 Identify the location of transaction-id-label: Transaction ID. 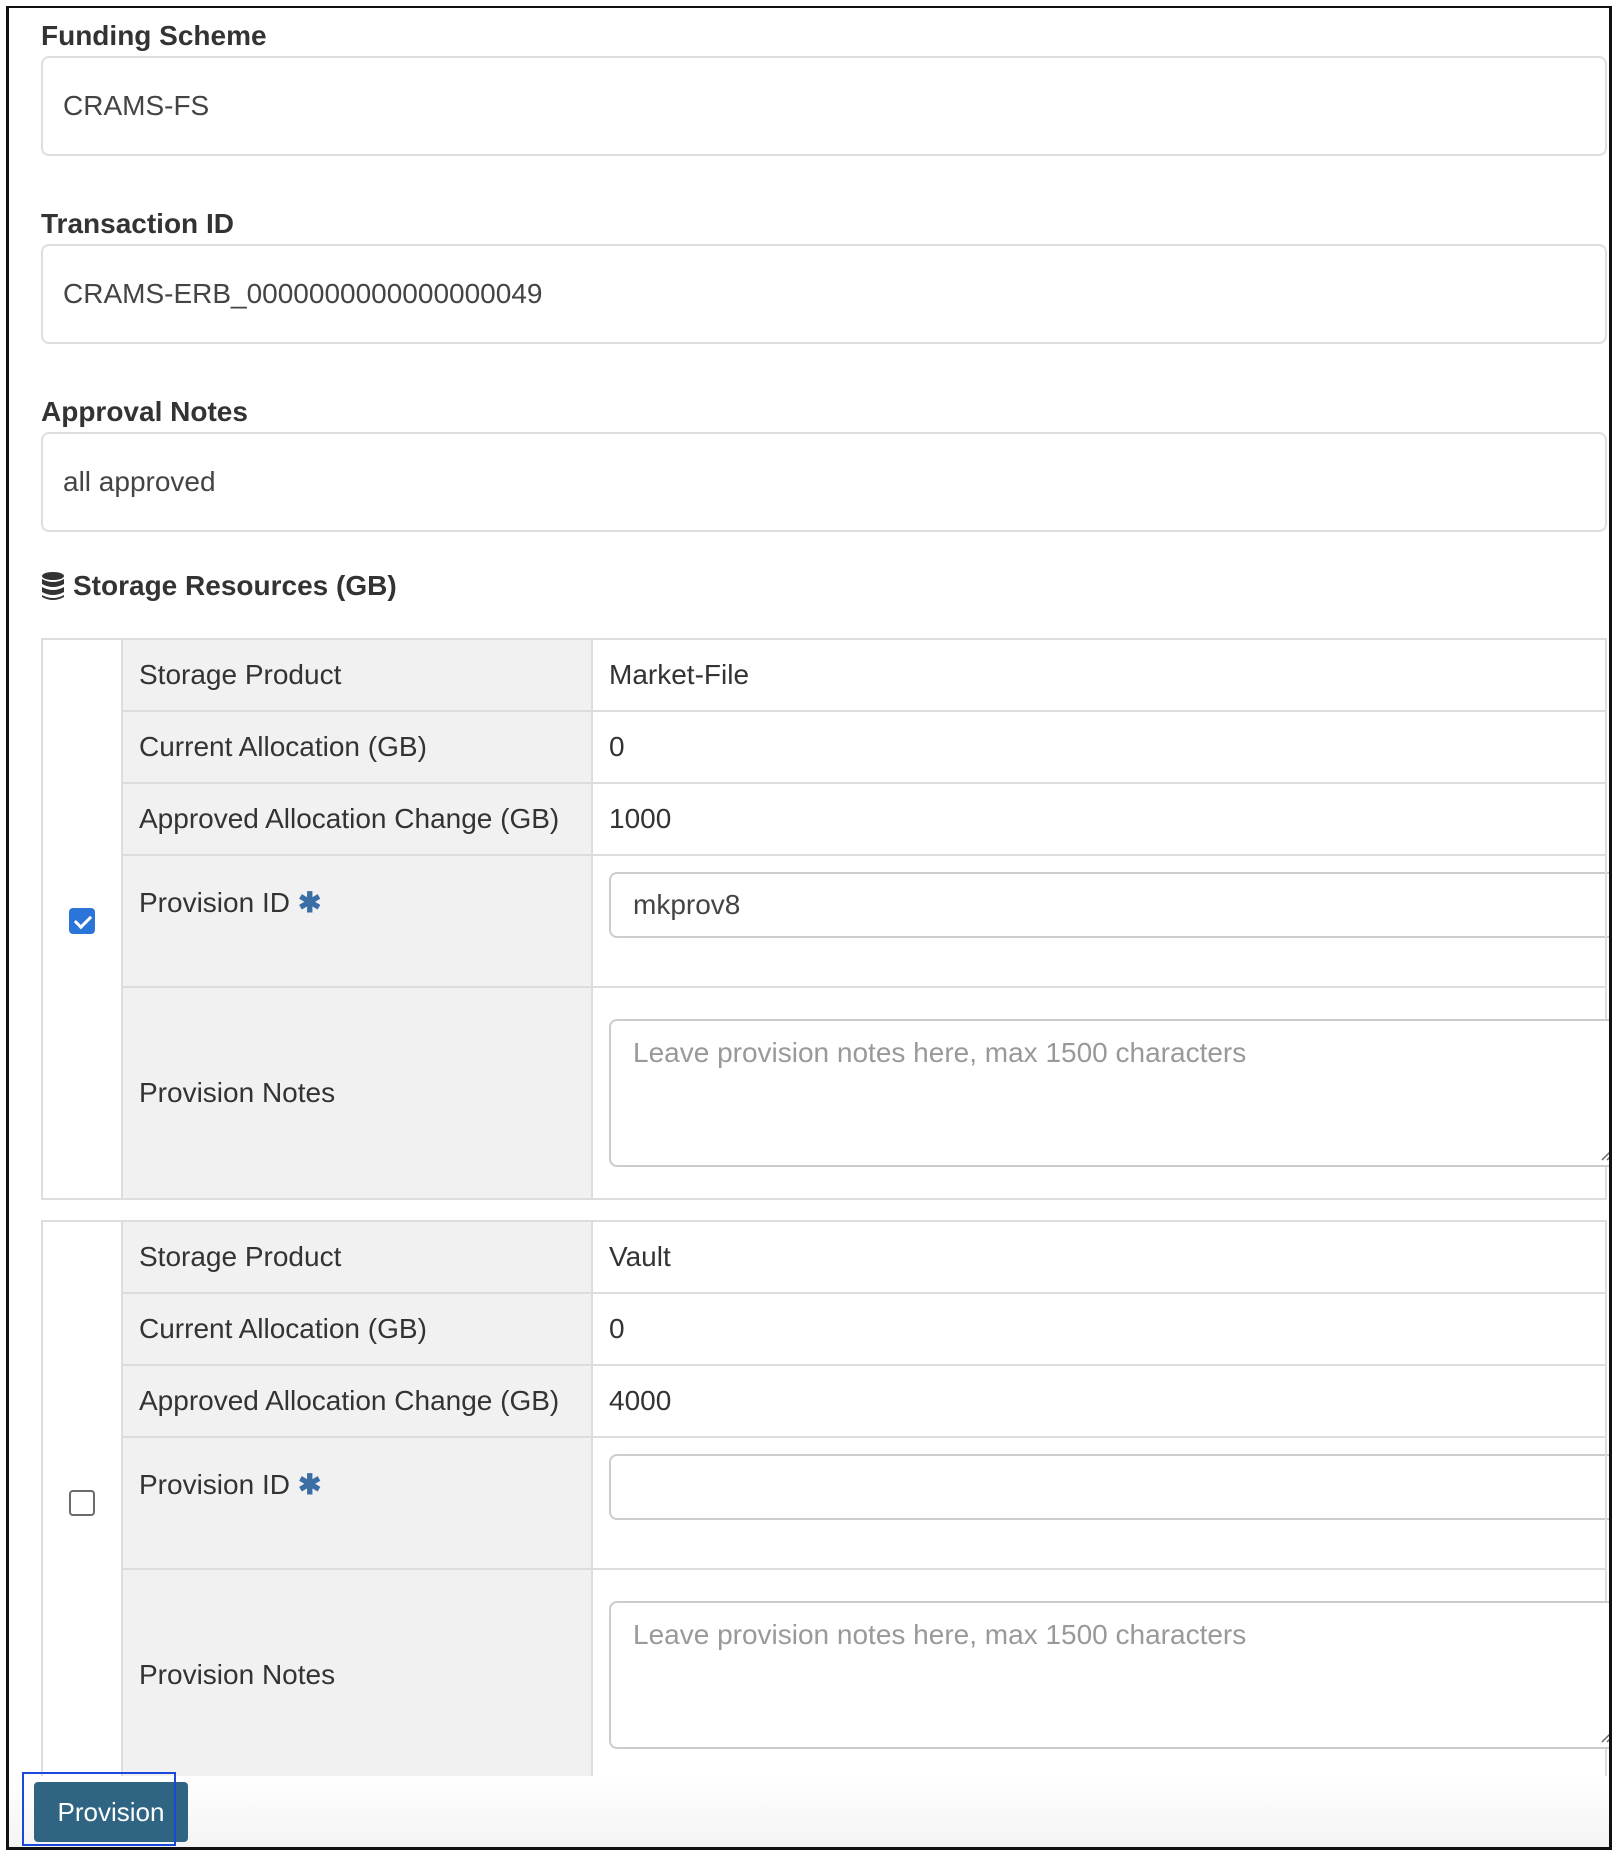
(137, 223).